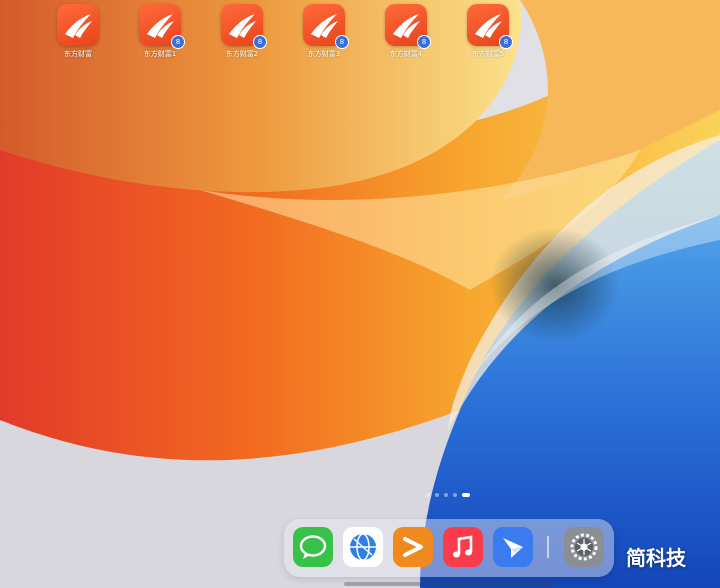  What do you see at coordinates (656, 558) in the screenshot?
I see `watermark: 简科技` at bounding box center [656, 558].